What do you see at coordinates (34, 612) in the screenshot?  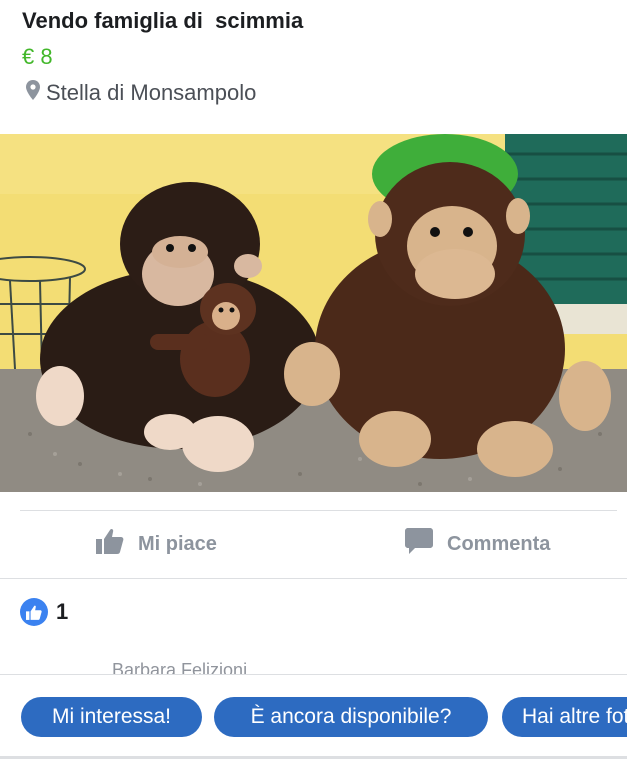 I see `like-reaction-icon` at bounding box center [34, 612].